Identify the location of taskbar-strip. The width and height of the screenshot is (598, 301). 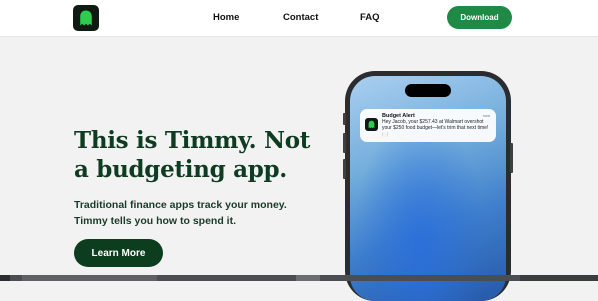
(299, 278).